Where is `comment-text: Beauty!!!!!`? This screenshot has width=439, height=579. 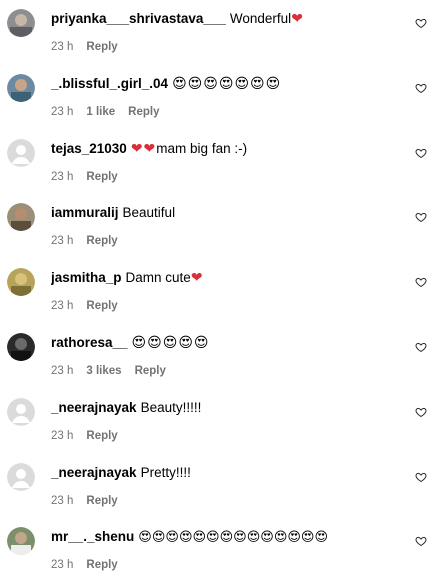 comment-text: Beauty!!!!! is located at coordinates (171, 407).